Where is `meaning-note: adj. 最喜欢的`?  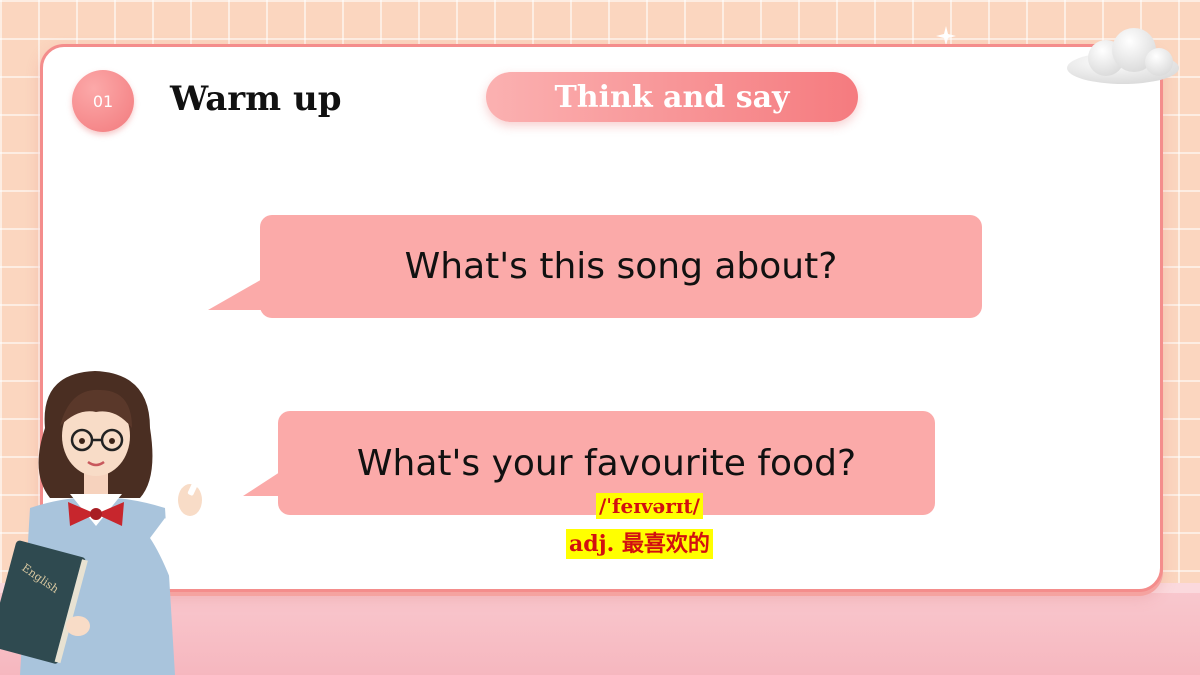 meaning-note: adj. 最喜欢的 is located at coordinates (639, 544).